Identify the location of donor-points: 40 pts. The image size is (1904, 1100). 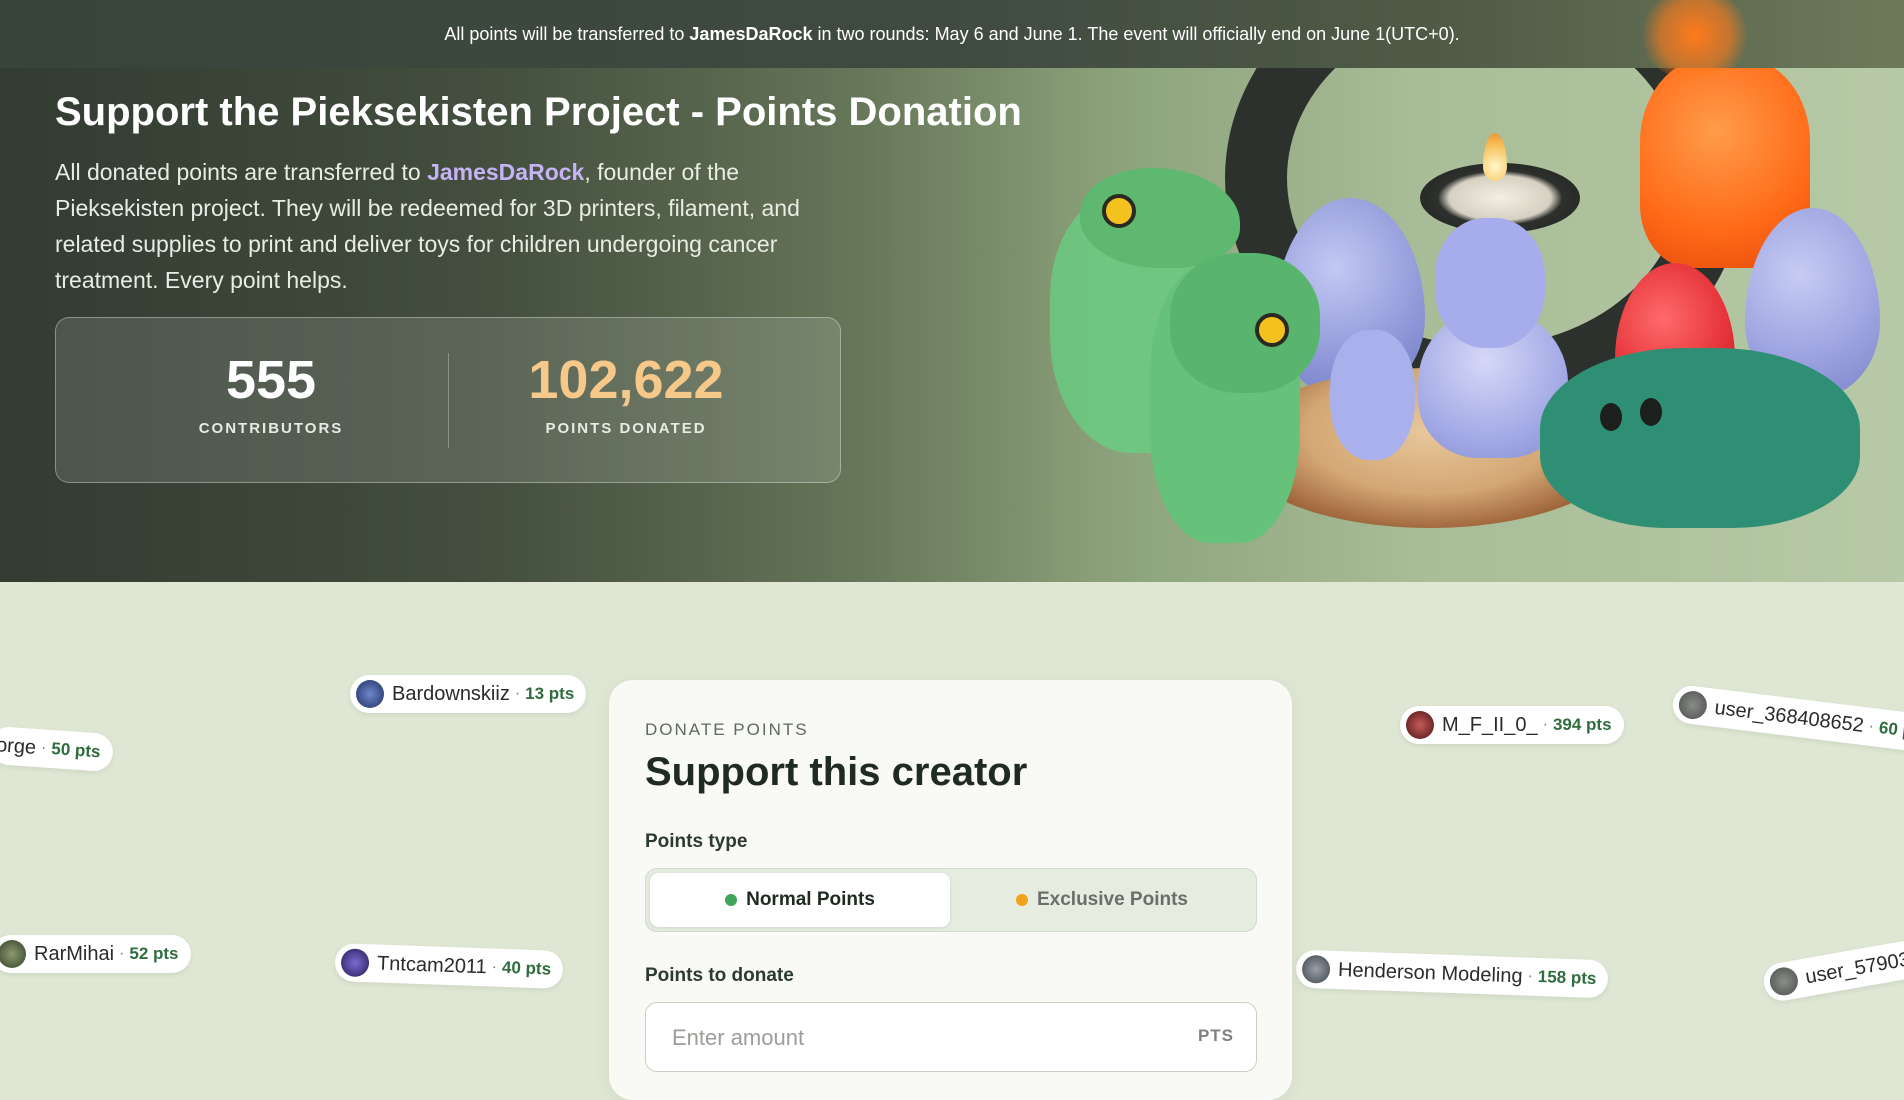
(526, 968).